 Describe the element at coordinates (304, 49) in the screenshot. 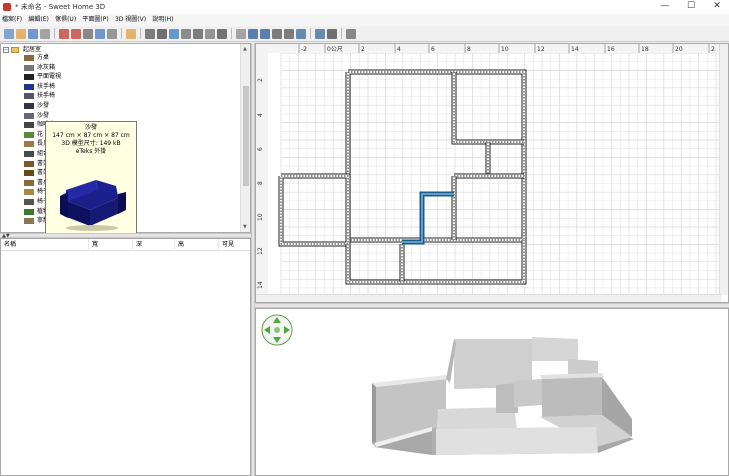

I see `top-ruler-label: -2` at that location.